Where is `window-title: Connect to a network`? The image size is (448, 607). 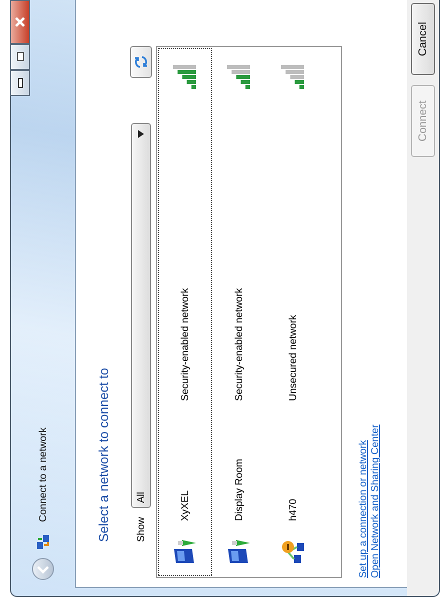
window-title: Connect to a network is located at coordinates (43, 475).